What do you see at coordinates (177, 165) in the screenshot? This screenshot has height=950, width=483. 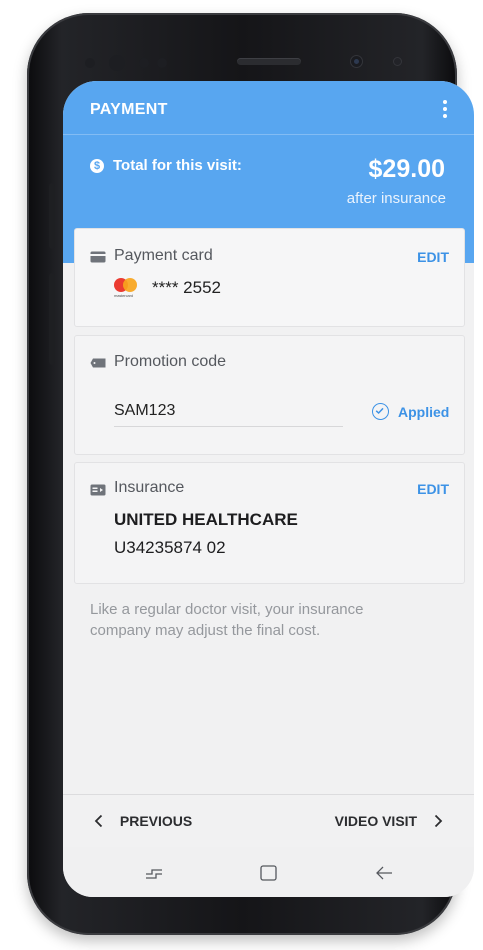 I see `total-label: Total for this visit:` at bounding box center [177, 165].